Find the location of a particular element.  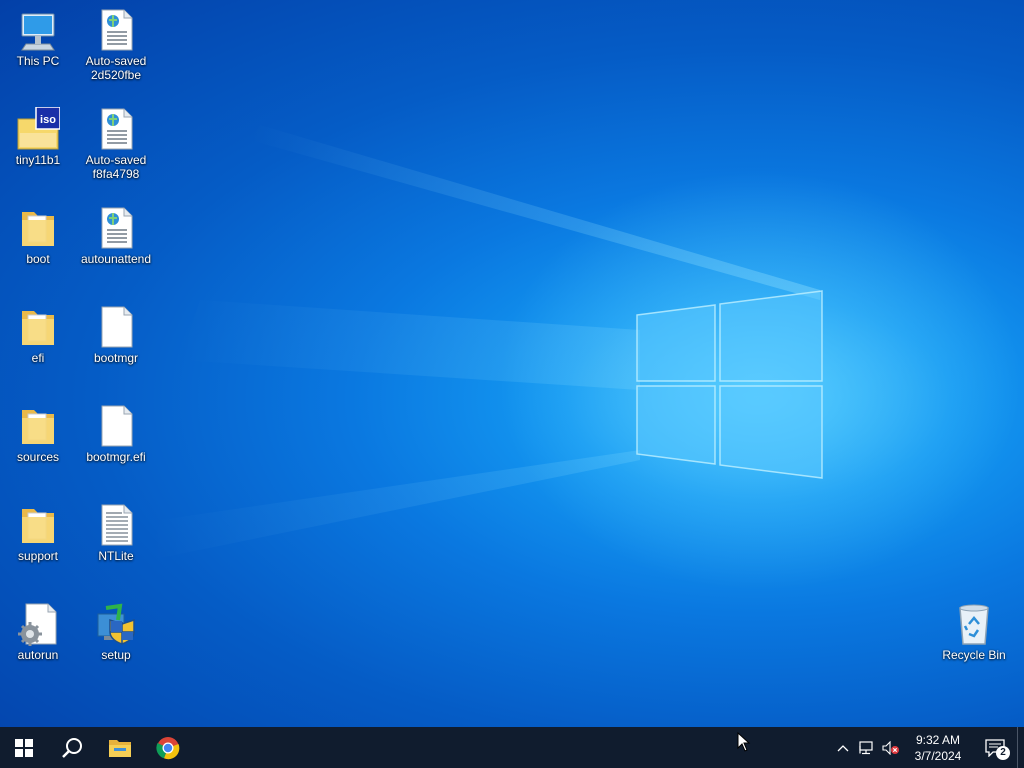

computer-icon is located at coordinates (38, 32).